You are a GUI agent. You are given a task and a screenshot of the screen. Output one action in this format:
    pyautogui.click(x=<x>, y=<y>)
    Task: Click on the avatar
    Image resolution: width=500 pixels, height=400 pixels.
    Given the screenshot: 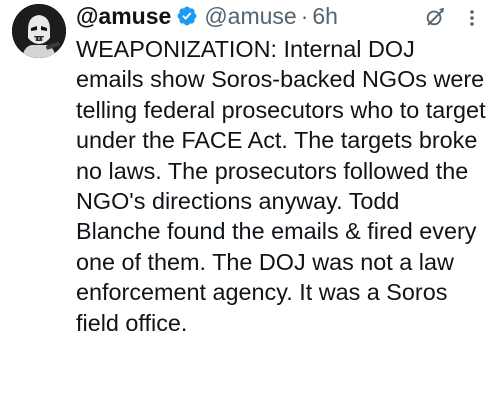 What is the action you would take?
    pyautogui.click(x=39, y=31)
    